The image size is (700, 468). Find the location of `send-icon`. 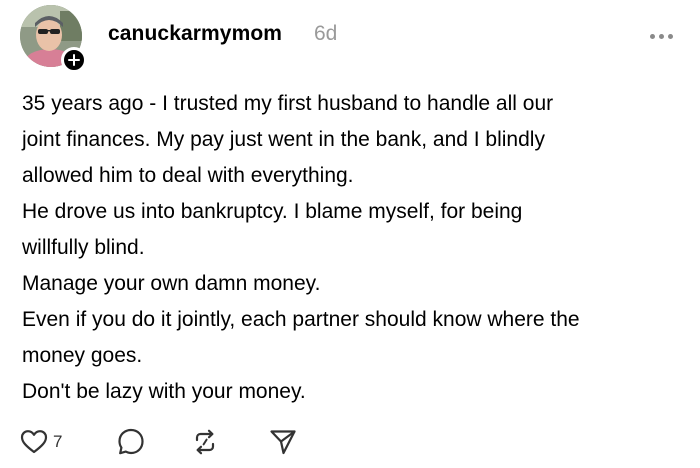

send-icon is located at coordinates (283, 442).